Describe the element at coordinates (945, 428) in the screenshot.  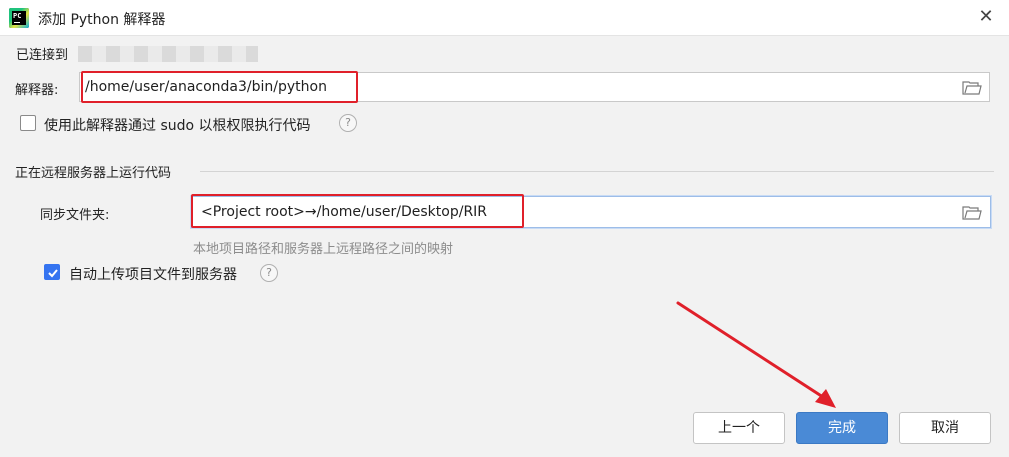
I see `cancel-button: 取消` at that location.